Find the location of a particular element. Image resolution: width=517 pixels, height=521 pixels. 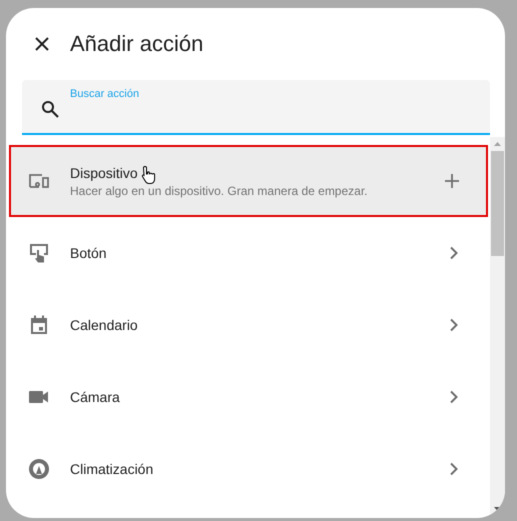

search-icon is located at coordinates (50, 109).